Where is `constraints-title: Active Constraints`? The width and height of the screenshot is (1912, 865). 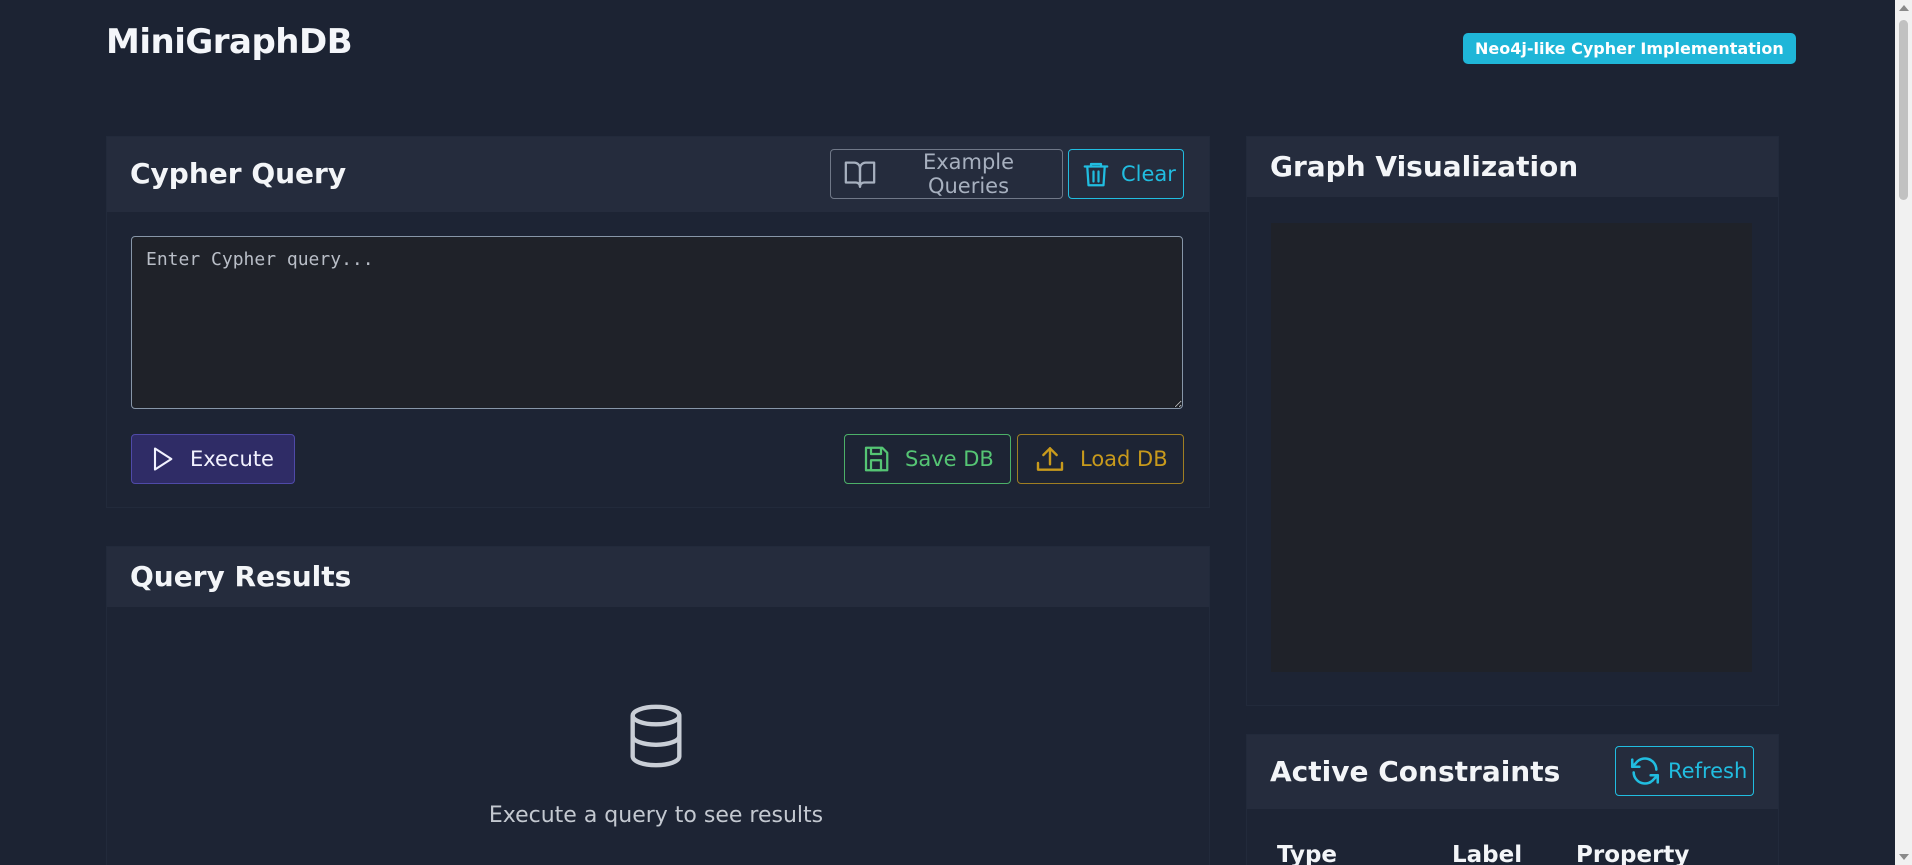 constraints-title: Active Constraints is located at coordinates (1415, 771).